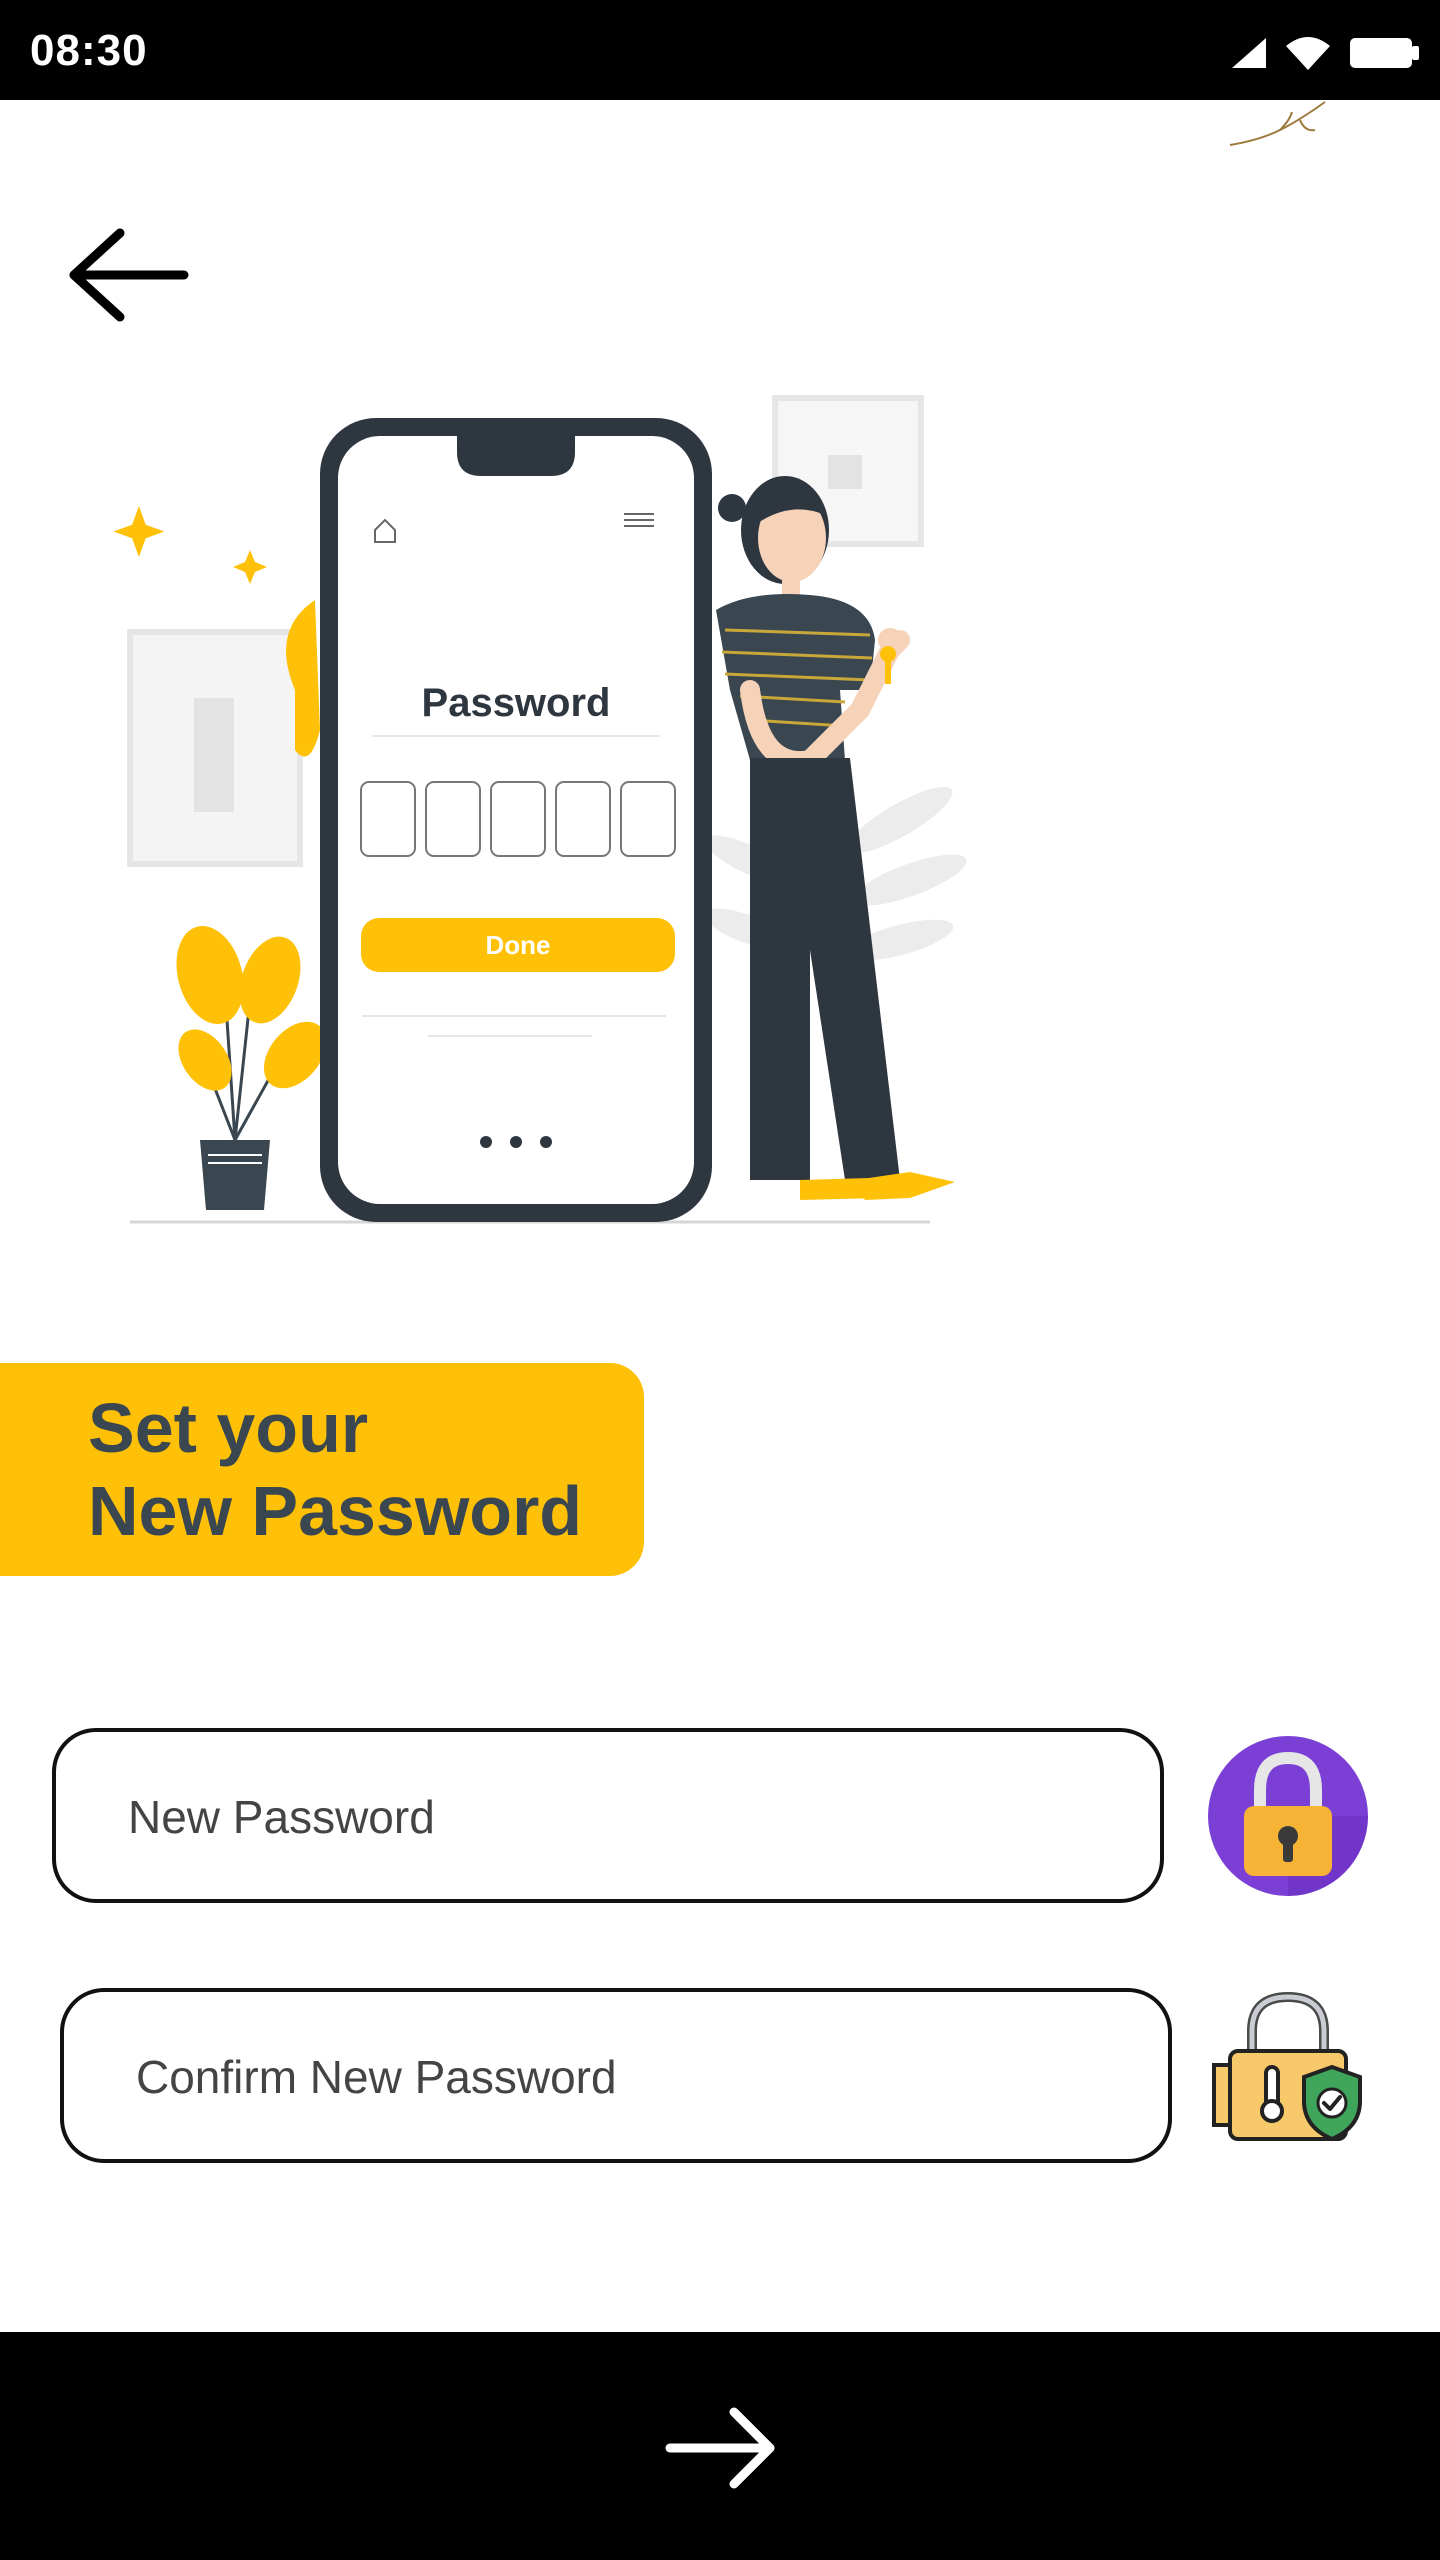 The image size is (1440, 2560). What do you see at coordinates (1287, 2066) in the screenshot?
I see `shield-lock-icon` at bounding box center [1287, 2066].